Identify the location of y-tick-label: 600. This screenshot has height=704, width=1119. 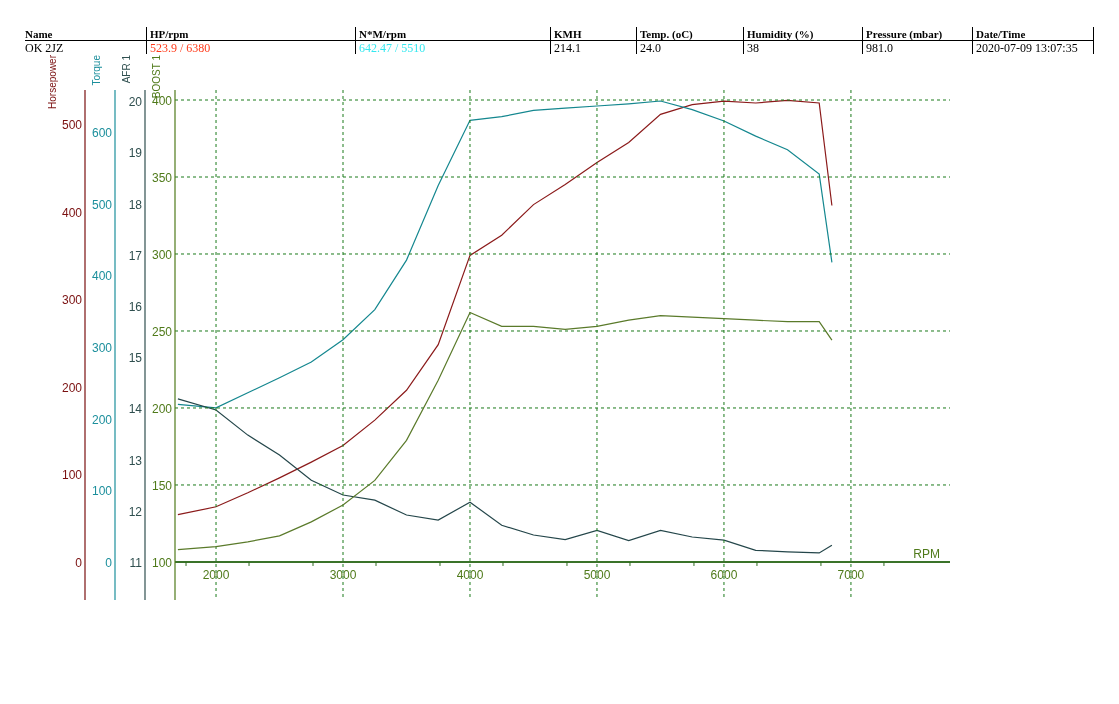
(101, 132).